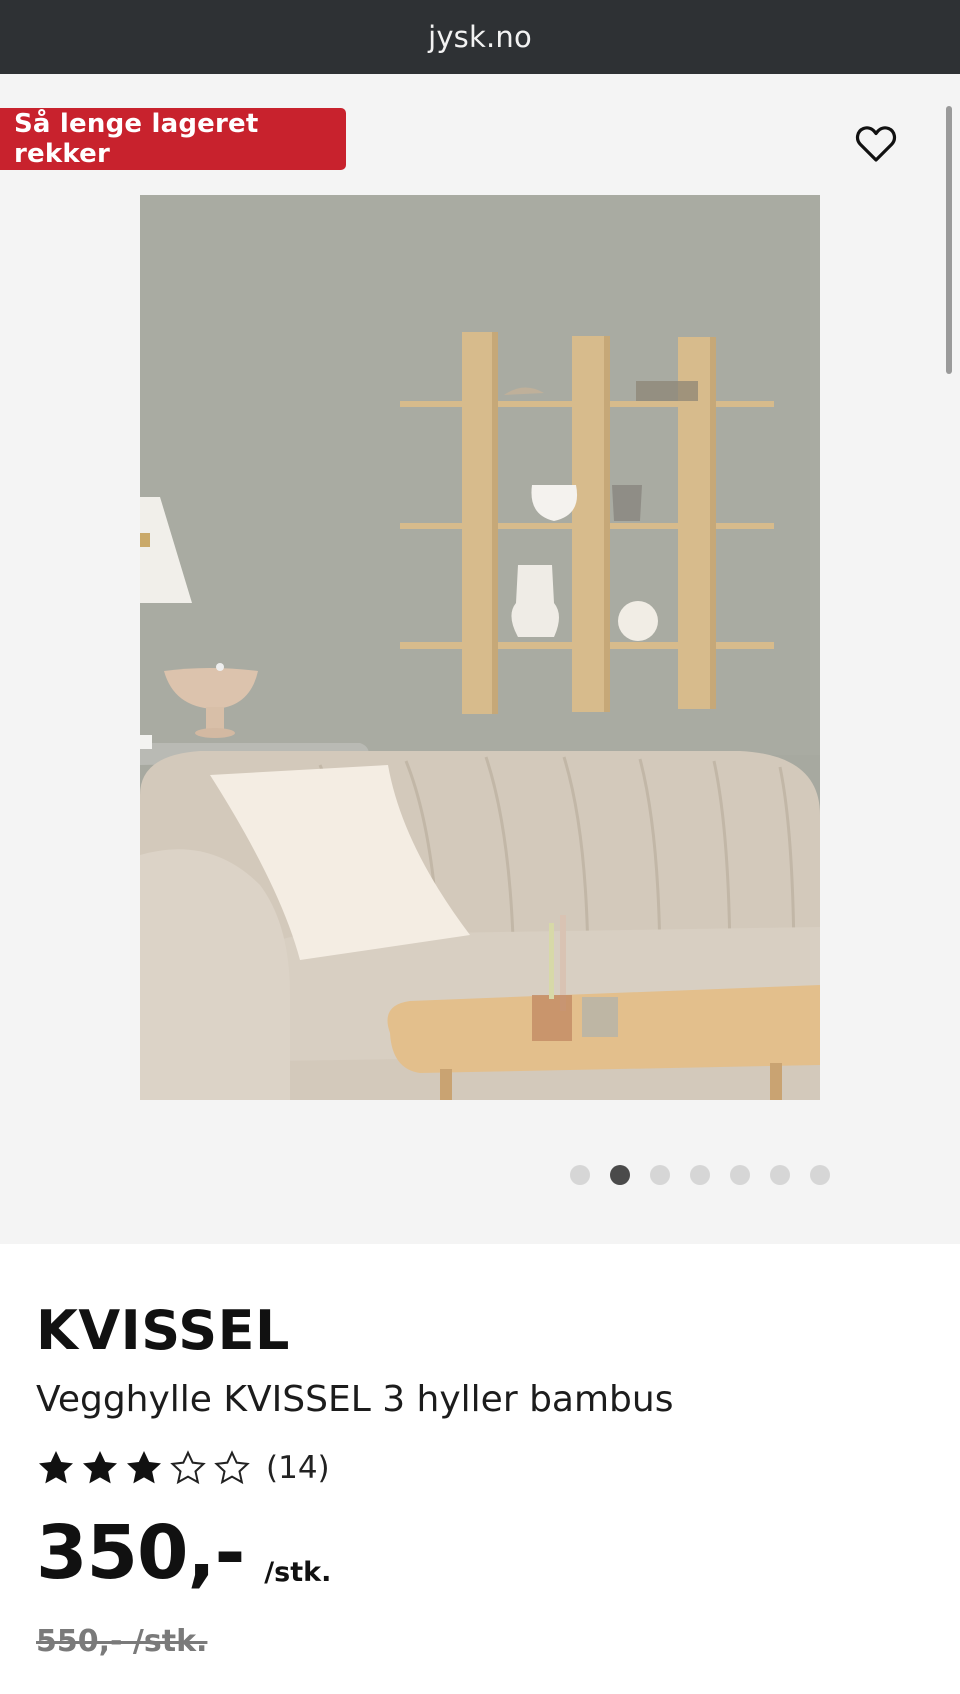  I want to click on gallery-dot-active, so click(620, 1175).